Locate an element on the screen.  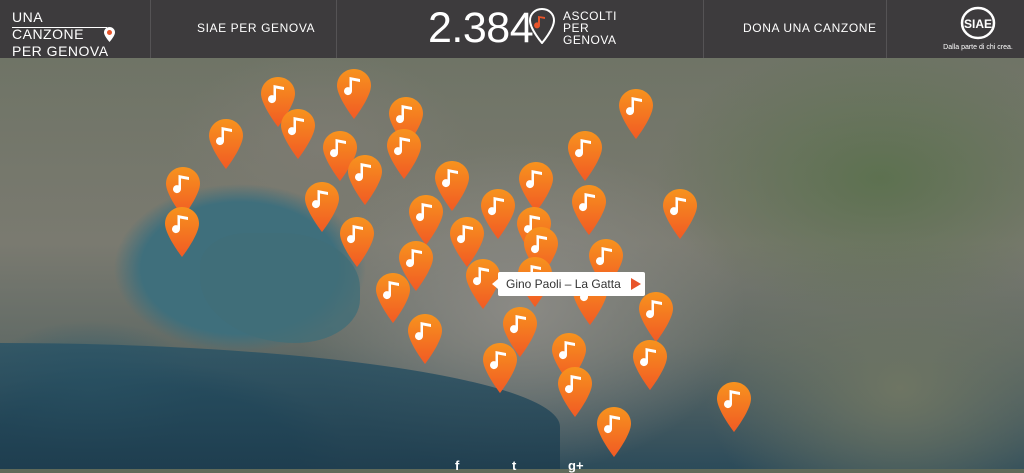
logo-pin-icon is located at coordinates (109, 34).